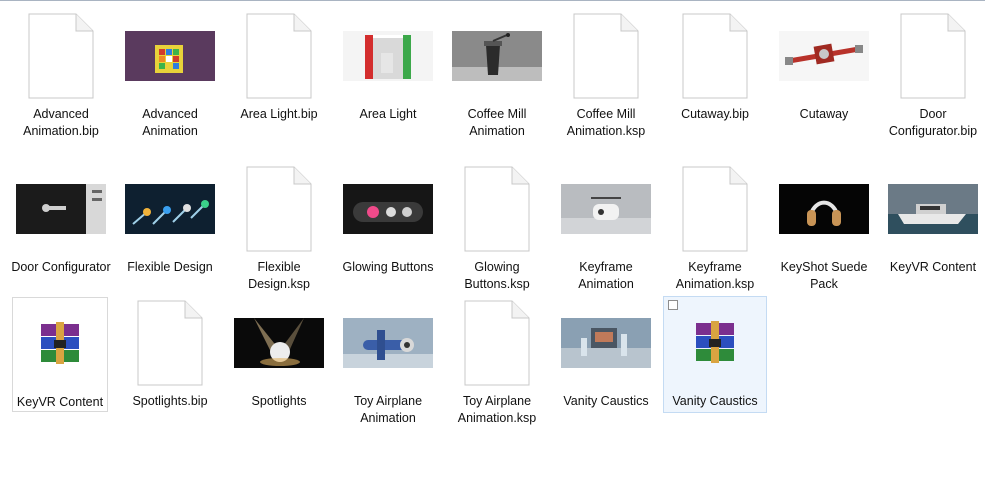  I want to click on file-item: Area Light.bip, so click(279, 75).